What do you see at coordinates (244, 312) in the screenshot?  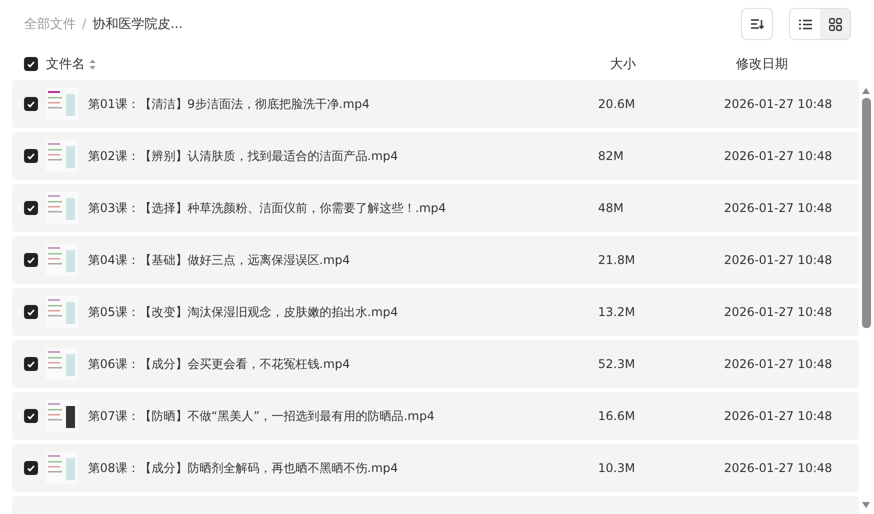 I see `file-name: 第05课：【改变】淘汰保湿旧观念，皮肤嫩的掐出水.mp4` at bounding box center [244, 312].